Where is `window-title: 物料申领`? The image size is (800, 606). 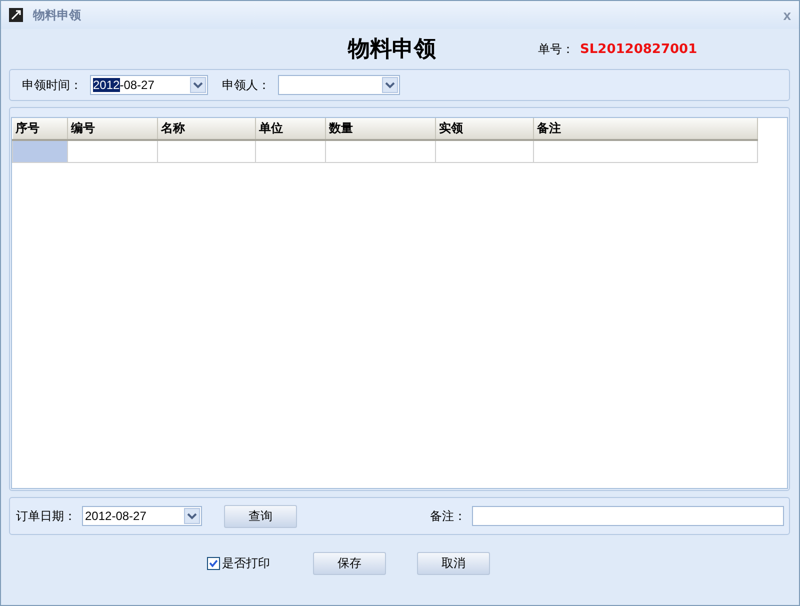 window-title: 物料申领 is located at coordinates (57, 15).